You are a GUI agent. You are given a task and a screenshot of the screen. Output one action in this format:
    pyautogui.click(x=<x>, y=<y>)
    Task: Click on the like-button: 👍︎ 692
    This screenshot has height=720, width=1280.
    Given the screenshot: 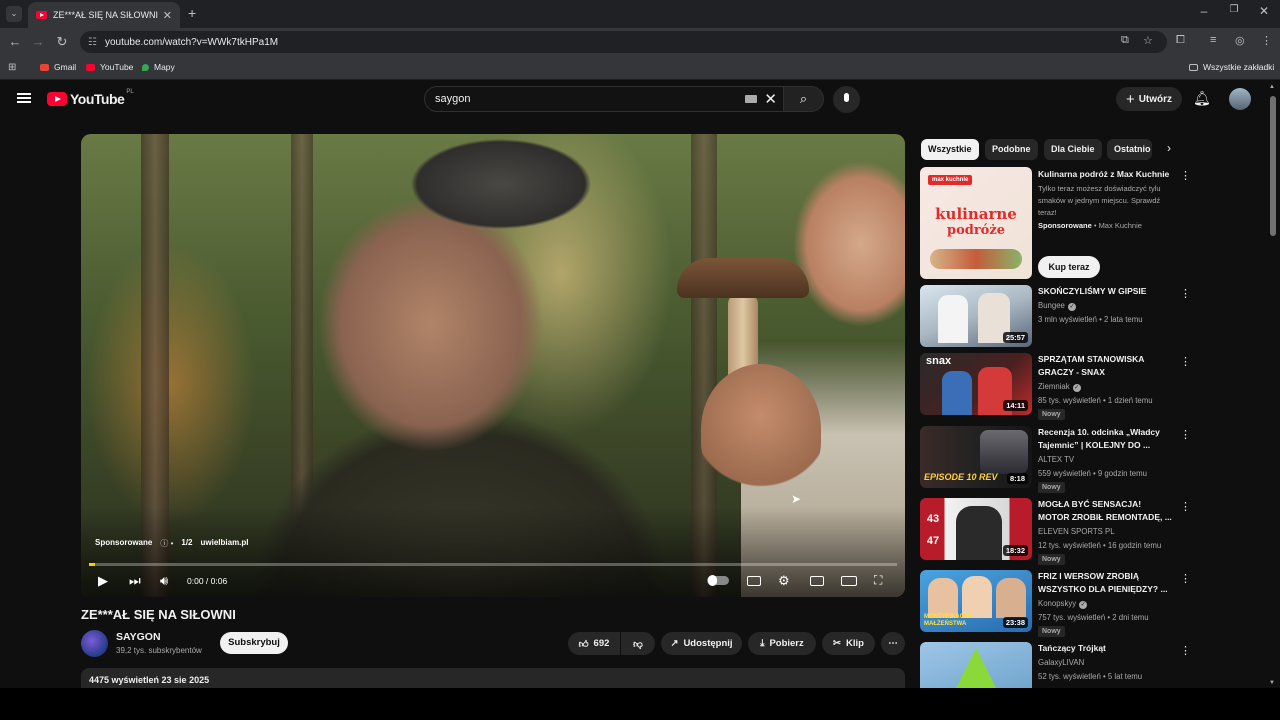 What is the action you would take?
    pyautogui.click(x=594, y=643)
    